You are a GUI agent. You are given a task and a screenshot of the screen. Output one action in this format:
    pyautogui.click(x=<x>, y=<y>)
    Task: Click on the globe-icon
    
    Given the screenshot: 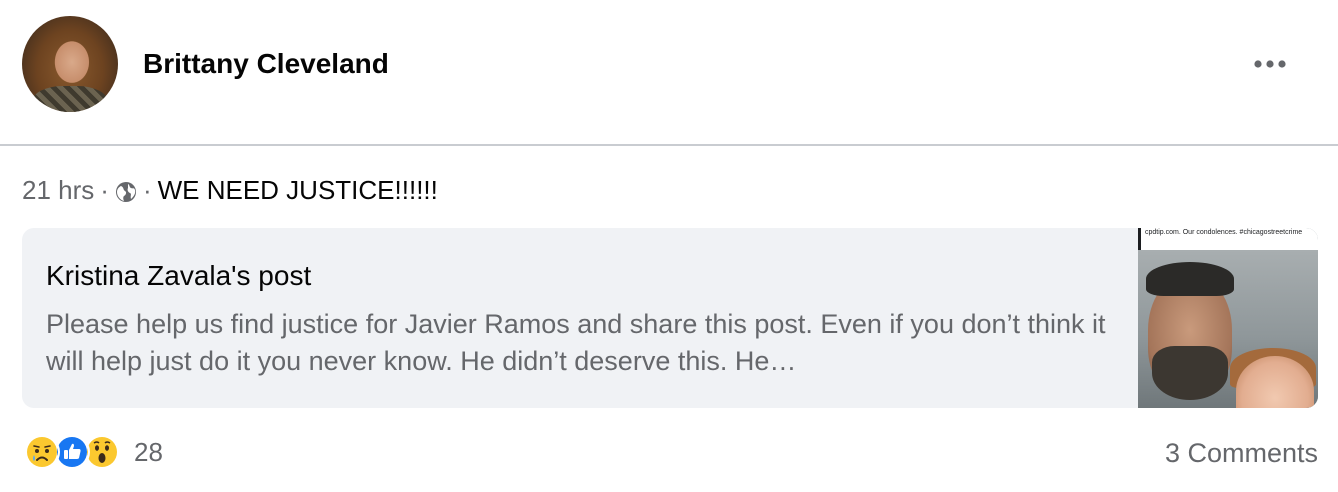 What is the action you would take?
    pyautogui.click(x=126, y=190)
    